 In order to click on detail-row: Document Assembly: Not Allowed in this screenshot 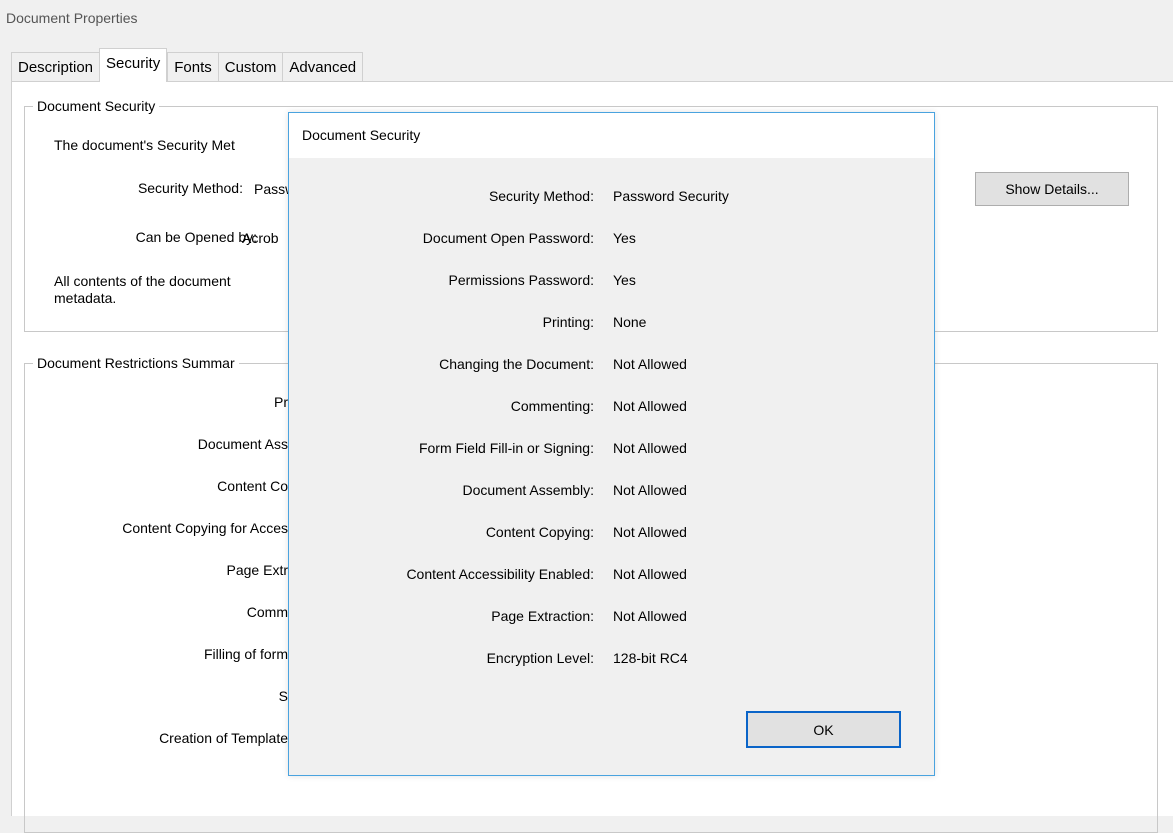, I will do `click(611, 492)`.